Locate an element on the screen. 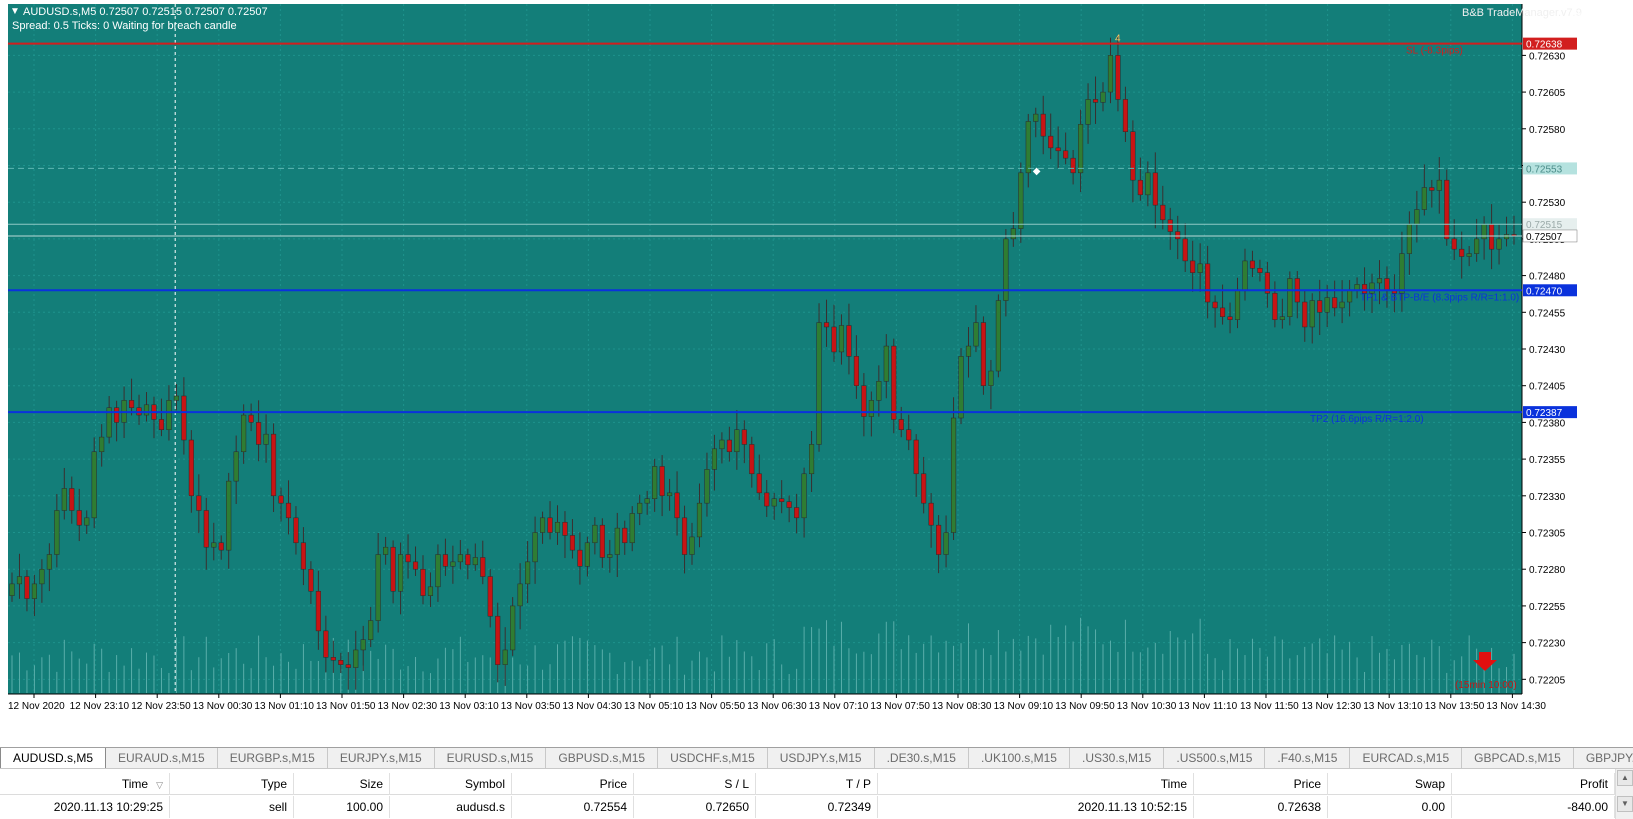 The height and width of the screenshot is (819, 1633). table-cell: 0.00 is located at coordinates (1390, 807).